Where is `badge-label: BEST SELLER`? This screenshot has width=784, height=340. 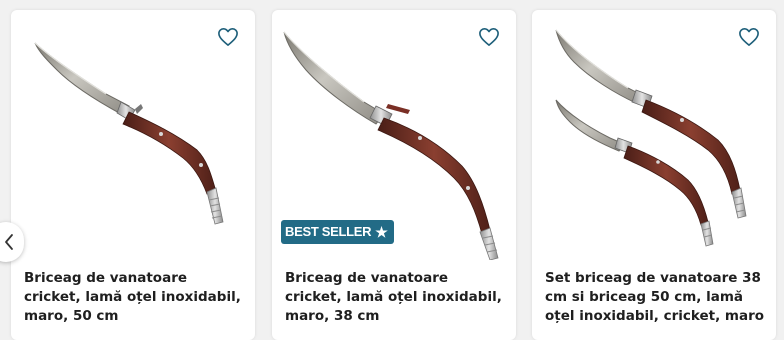 badge-label: BEST SELLER is located at coordinates (328, 231).